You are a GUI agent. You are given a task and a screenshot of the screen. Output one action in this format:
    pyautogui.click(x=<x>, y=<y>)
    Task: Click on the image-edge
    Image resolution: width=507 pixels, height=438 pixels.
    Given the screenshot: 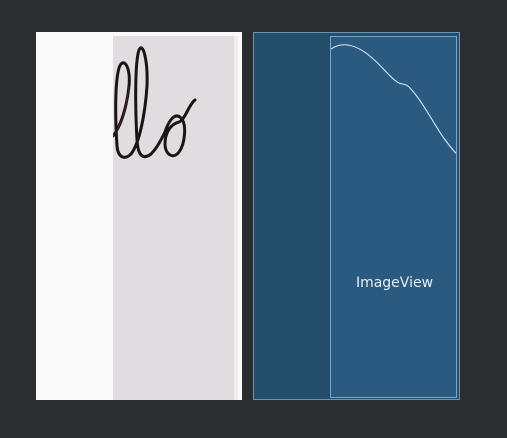 What is the action you would take?
    pyautogui.click(x=236, y=218)
    